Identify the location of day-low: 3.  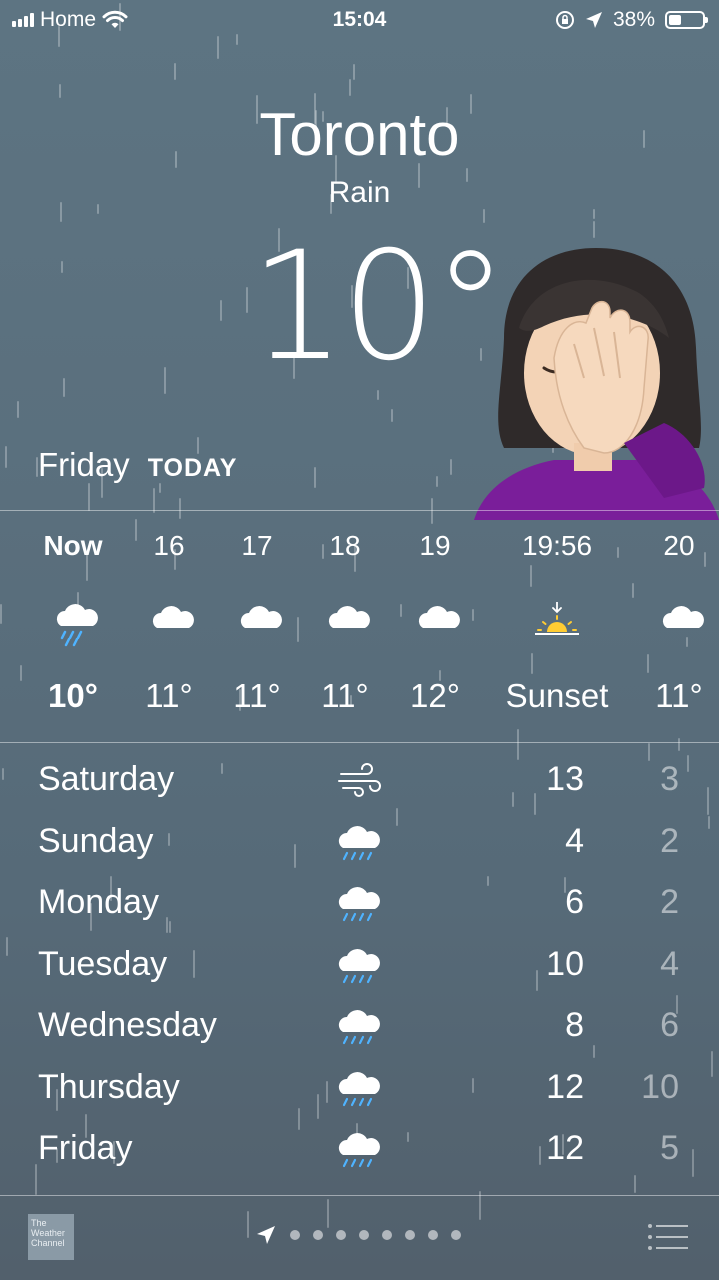
(669, 779).